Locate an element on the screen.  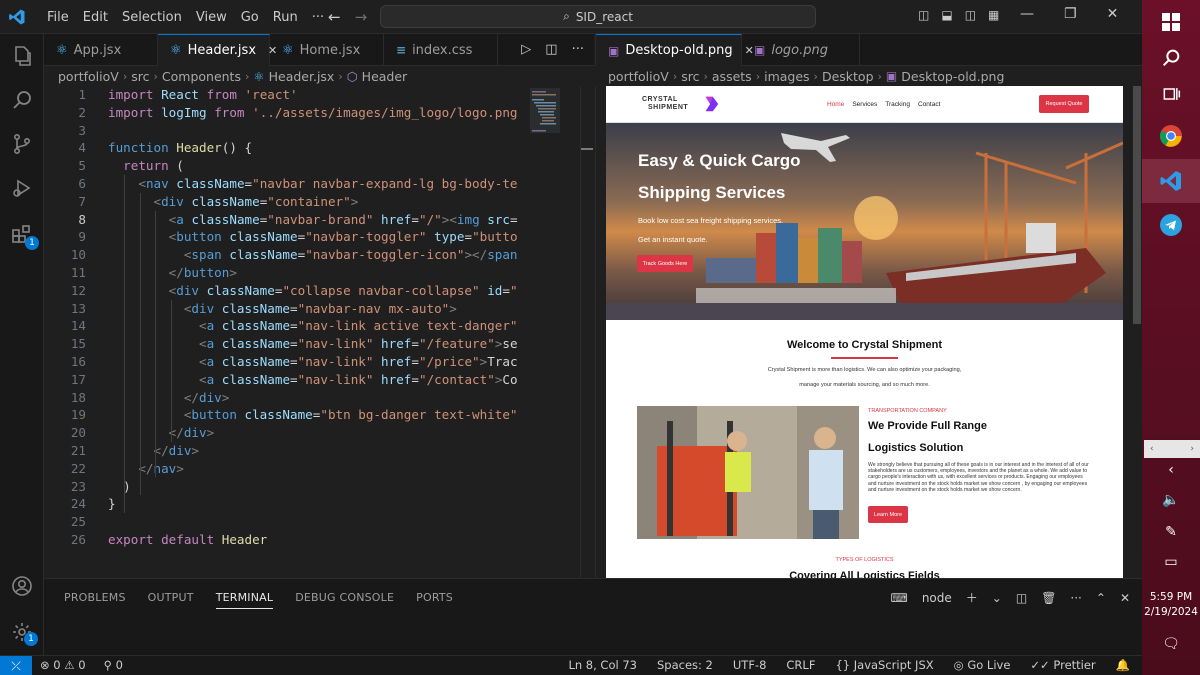
language-mode: {} JavaScript JSX is located at coordinates (884, 665).